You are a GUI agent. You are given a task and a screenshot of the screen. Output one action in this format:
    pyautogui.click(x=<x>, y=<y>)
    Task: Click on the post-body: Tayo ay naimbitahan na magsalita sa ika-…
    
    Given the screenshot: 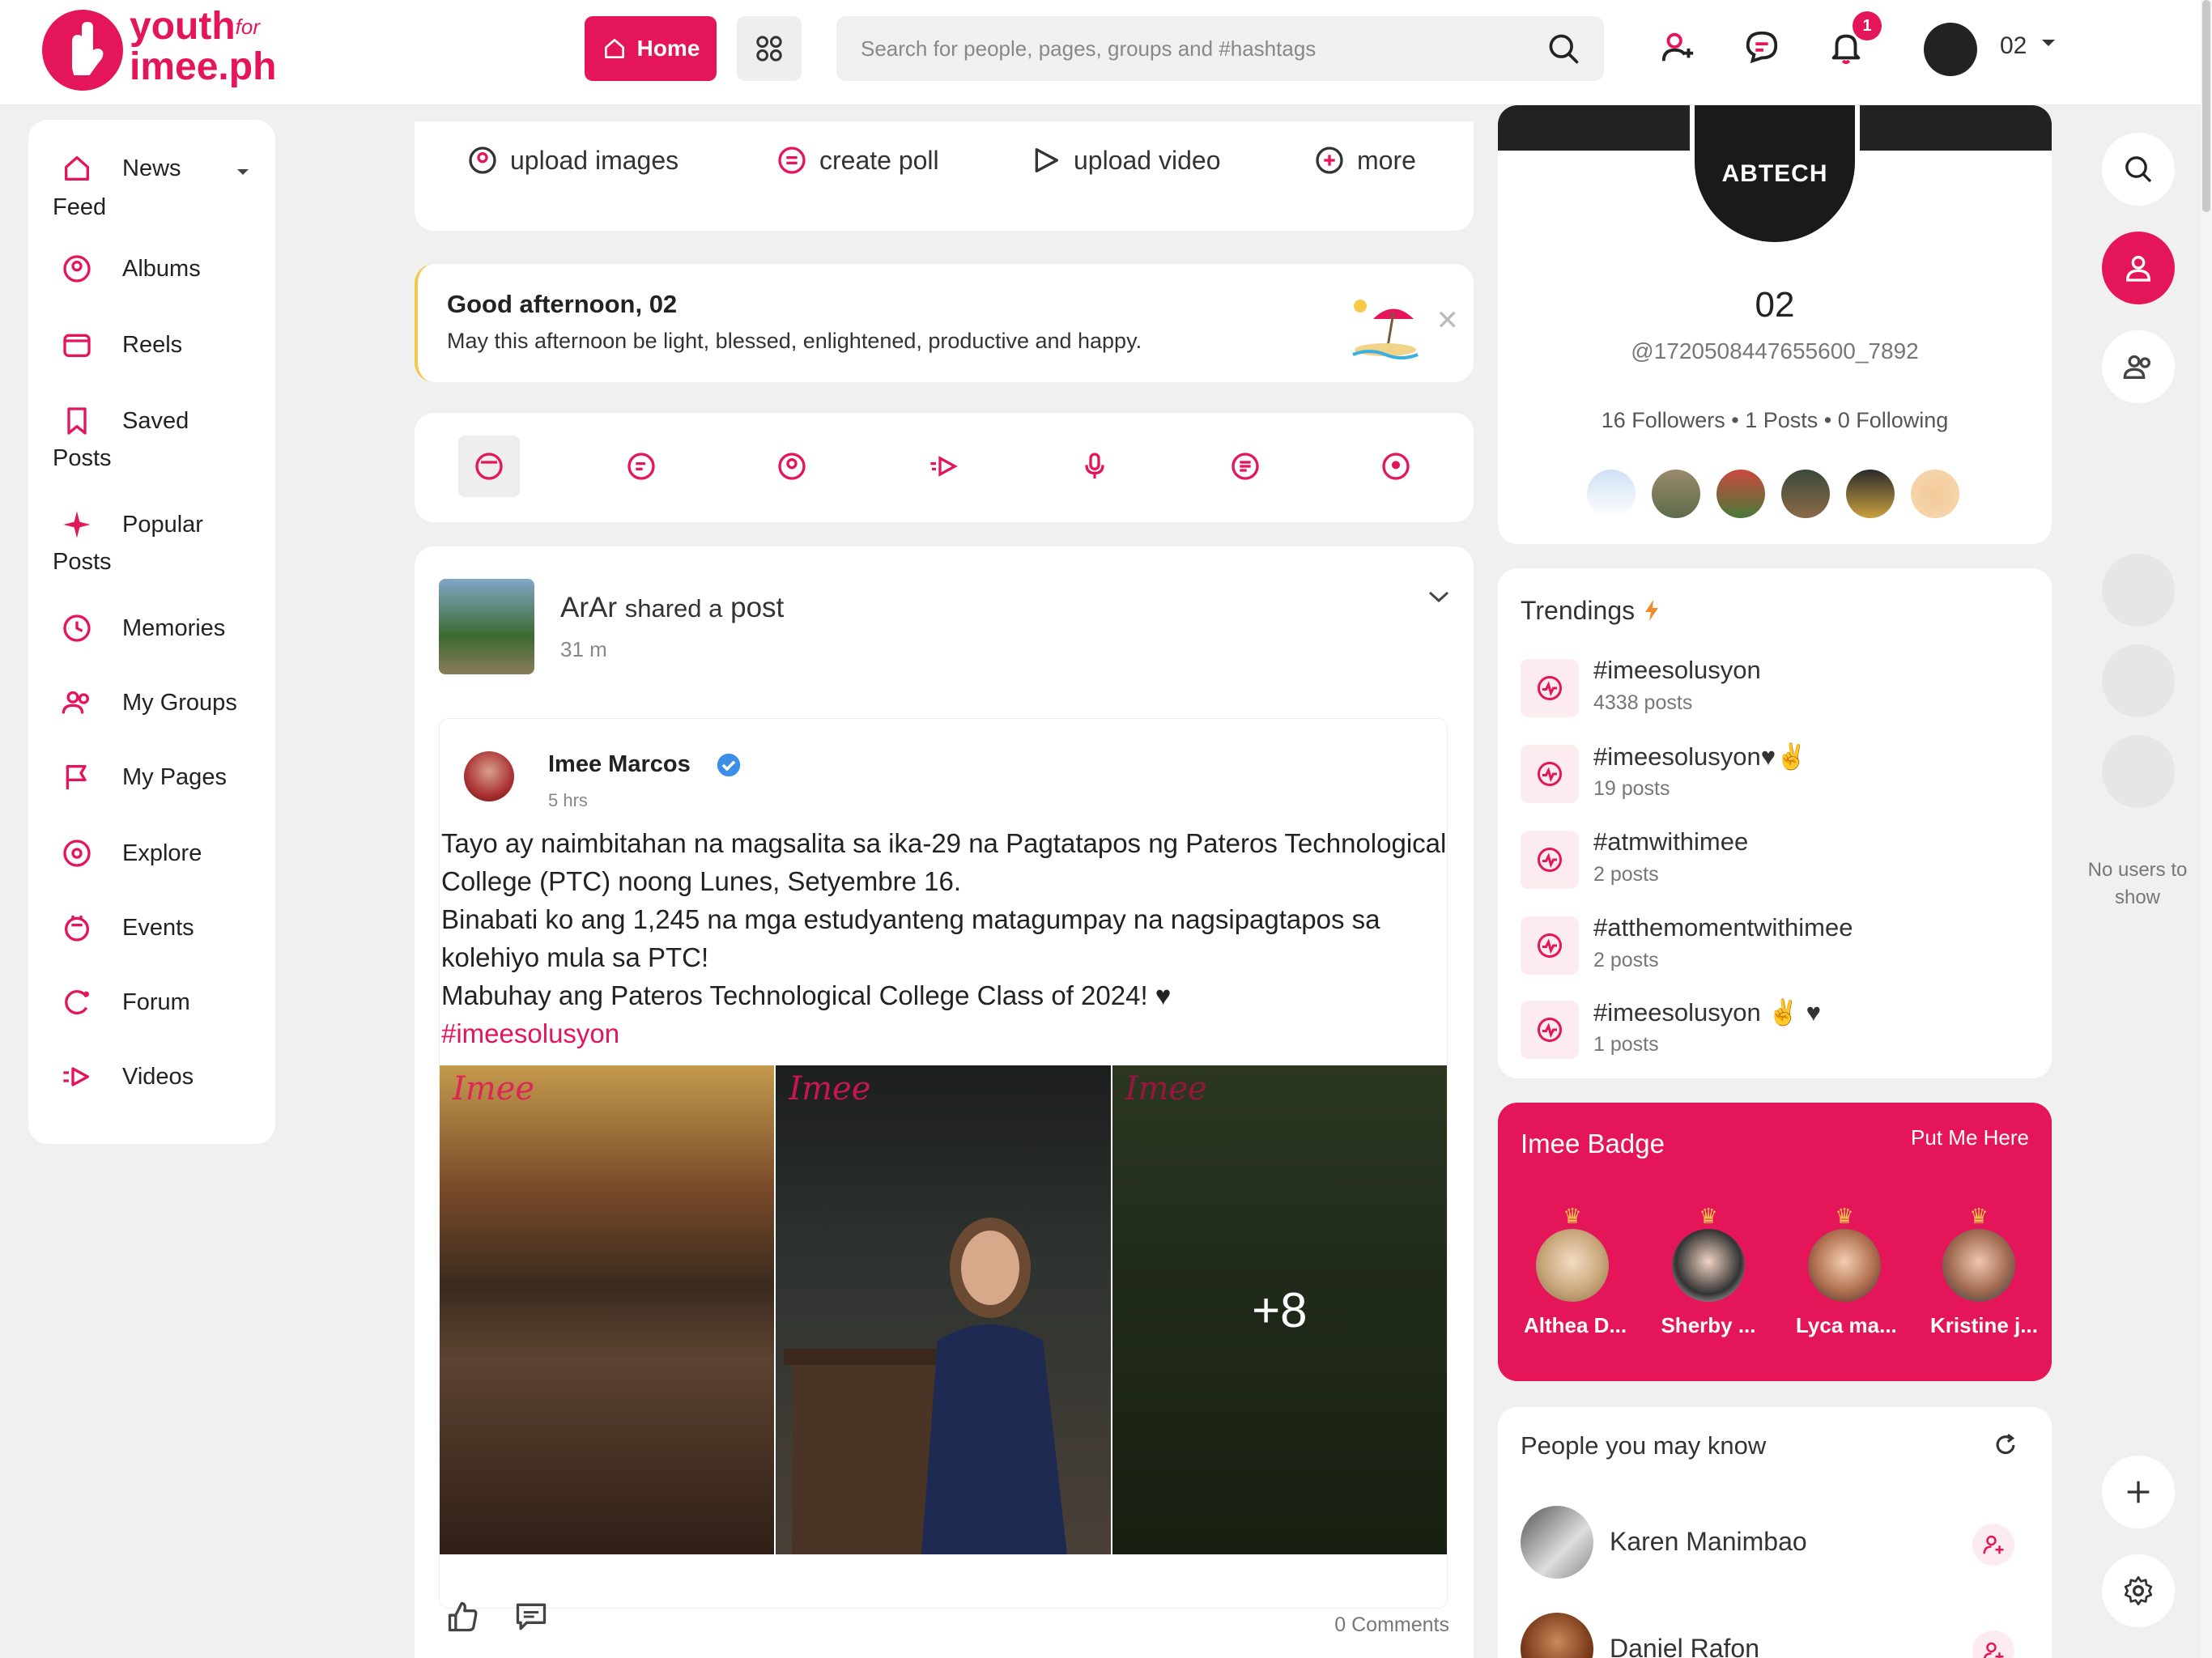 What is the action you would take?
    pyautogui.click(x=944, y=938)
    